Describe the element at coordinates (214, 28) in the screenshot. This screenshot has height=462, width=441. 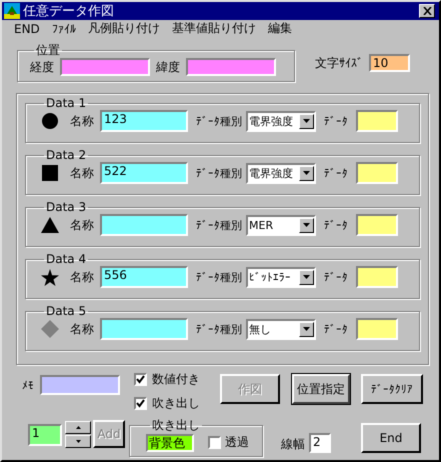
I see `menu-item: 基準値貼り付け` at that location.